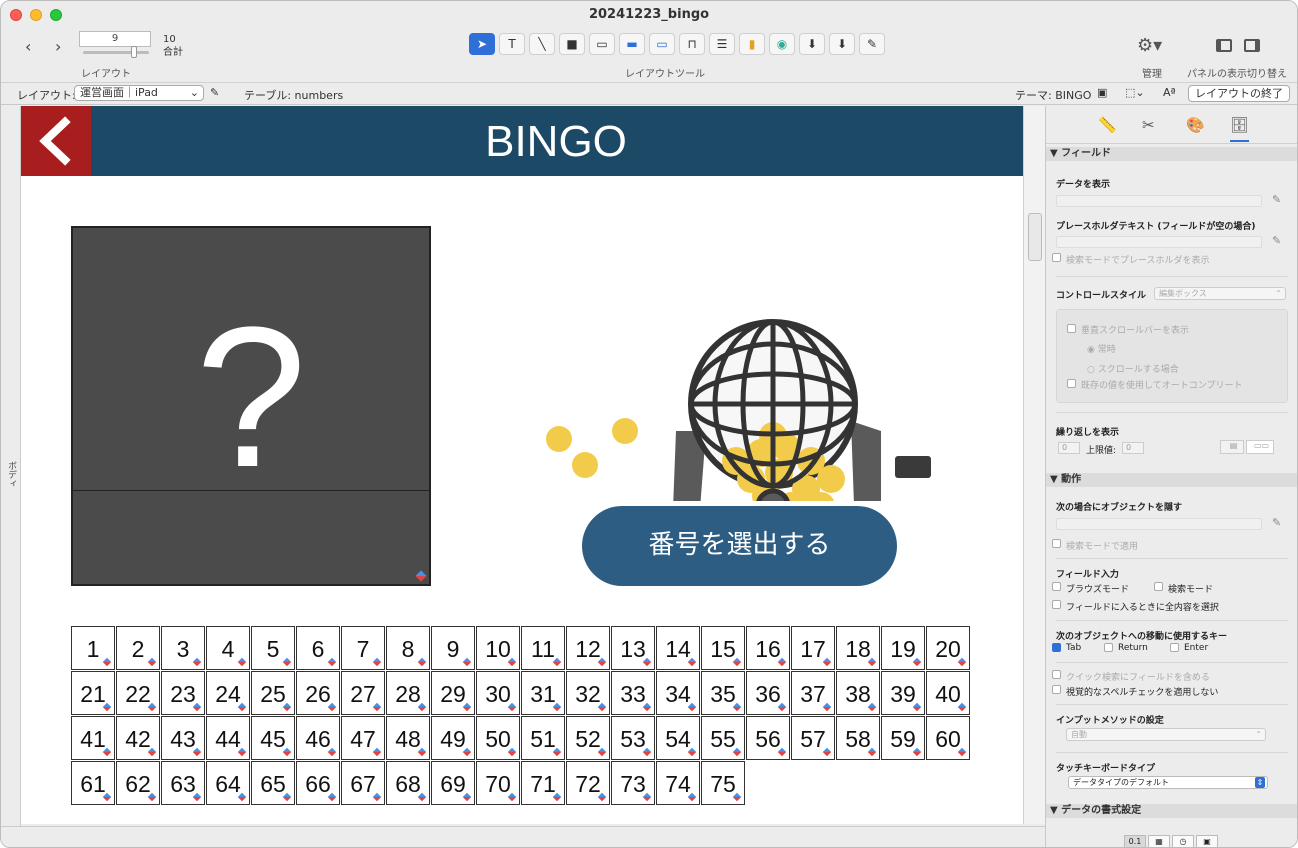 The width and height of the screenshot is (1298, 848). I want to click on web-viewer-tool-icon: ◉, so click(782, 44).